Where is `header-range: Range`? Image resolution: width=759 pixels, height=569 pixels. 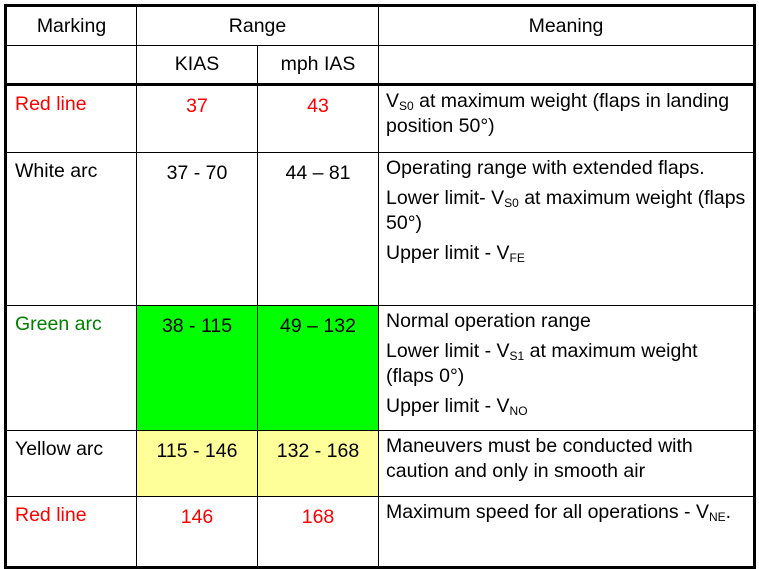 header-range: Range is located at coordinates (257, 25).